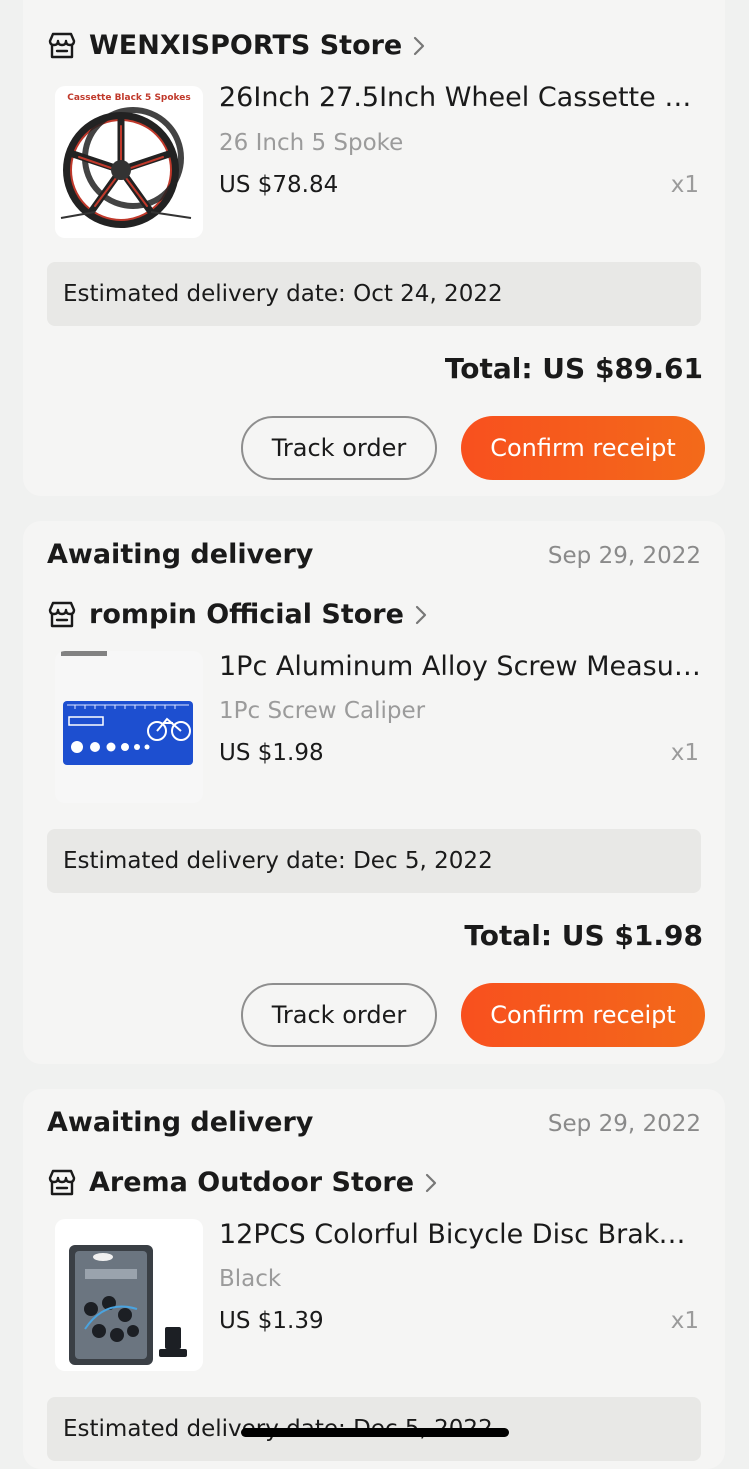 The width and height of the screenshot is (749, 1469). I want to click on wheel-image: Cassette Black 5 Spokes, so click(126, 160).